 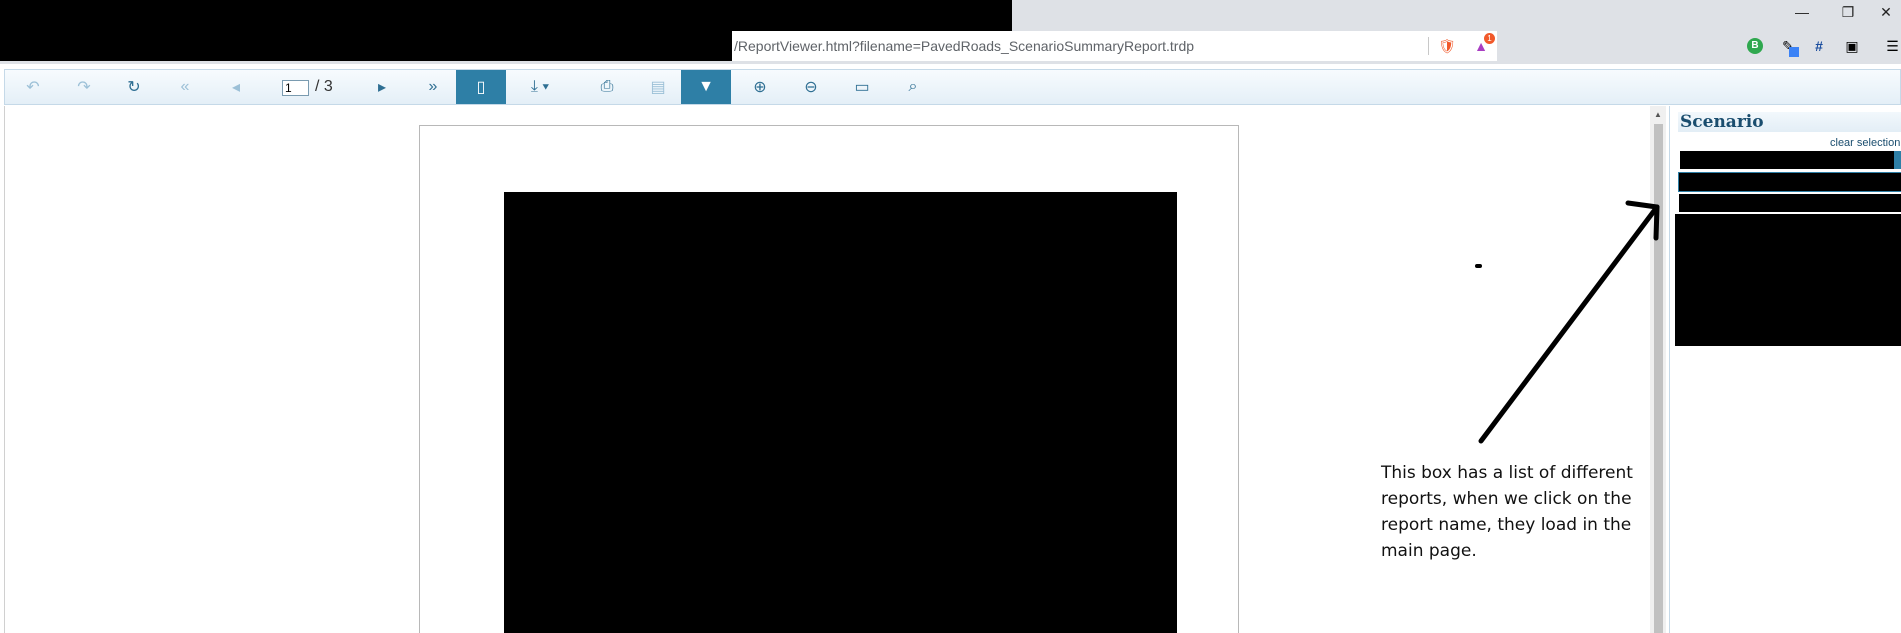 I want to click on next-page-icon: ▸, so click(x=382, y=87).